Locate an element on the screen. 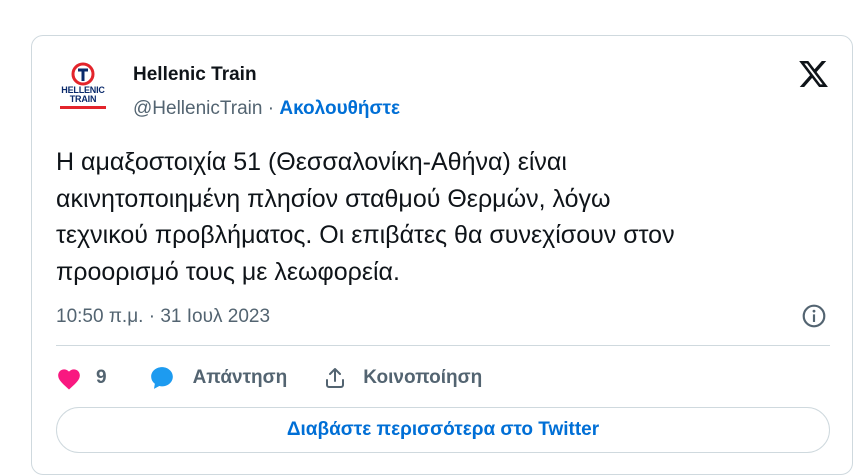 This screenshot has height=475, width=859. timestamp: 10:50 π.μ. · 31 Ιουλ 2023 is located at coordinates (163, 317).